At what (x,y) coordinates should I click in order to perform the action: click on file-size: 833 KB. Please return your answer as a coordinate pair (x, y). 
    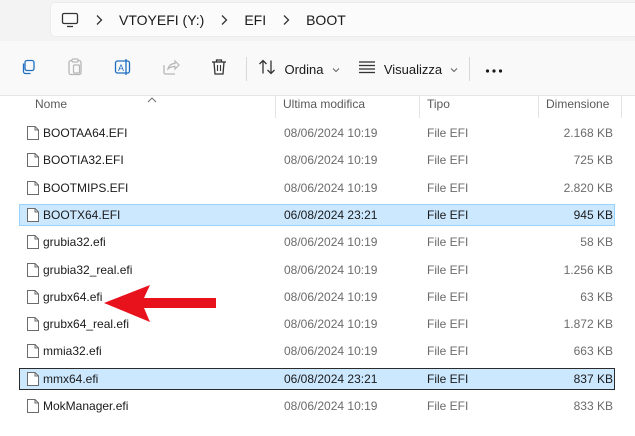
    Looking at the image, I should click on (593, 406).